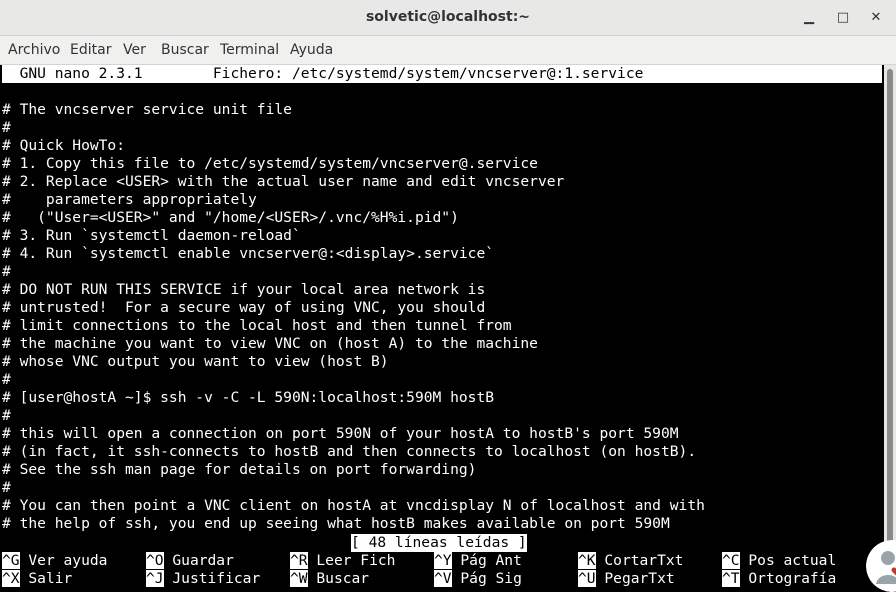 The height and width of the screenshot is (592, 896). I want to click on menu-ayuda: Ayuda, so click(311, 50).